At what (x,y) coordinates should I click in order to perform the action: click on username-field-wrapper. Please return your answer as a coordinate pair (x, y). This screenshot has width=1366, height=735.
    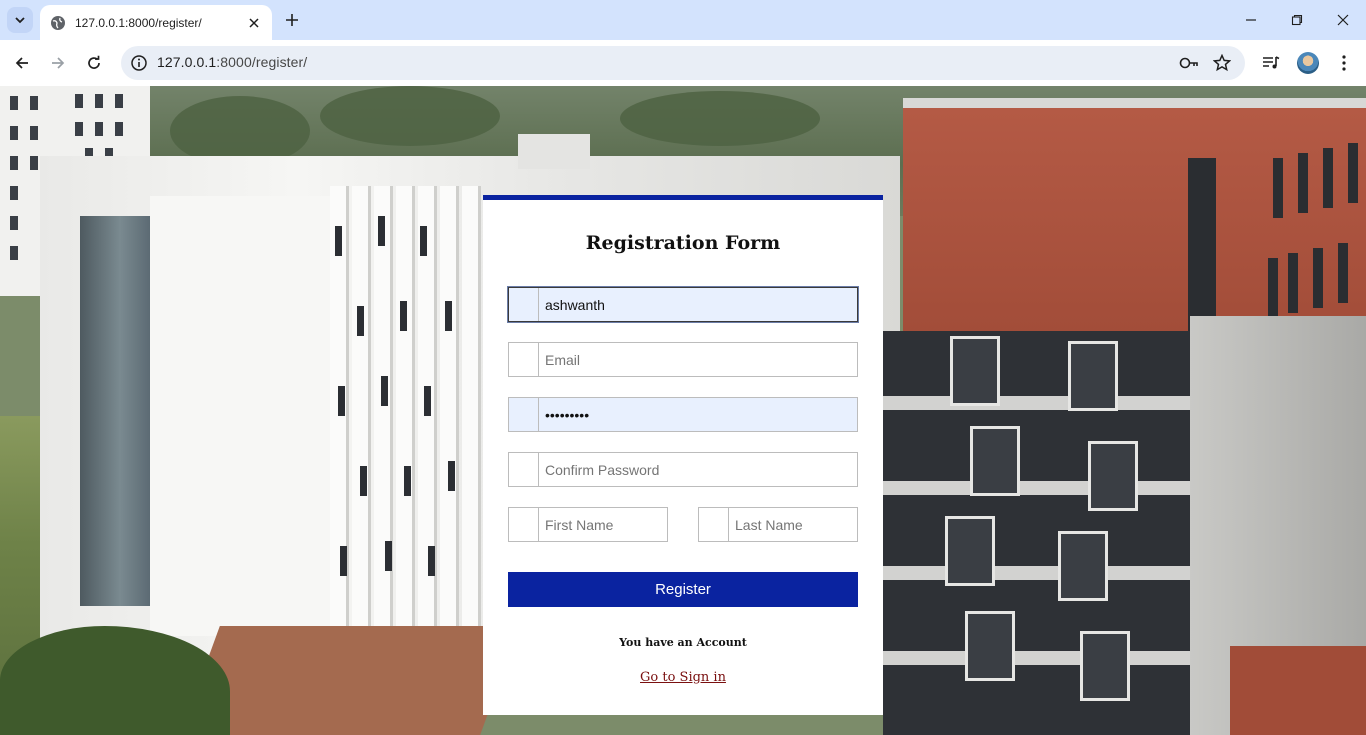
    Looking at the image, I should click on (683, 304).